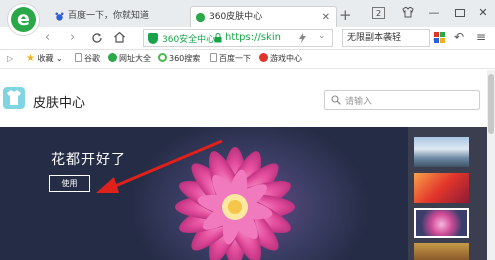 The width and height of the screenshot is (495, 260). I want to click on thumbnail-mountain, so click(441, 152).